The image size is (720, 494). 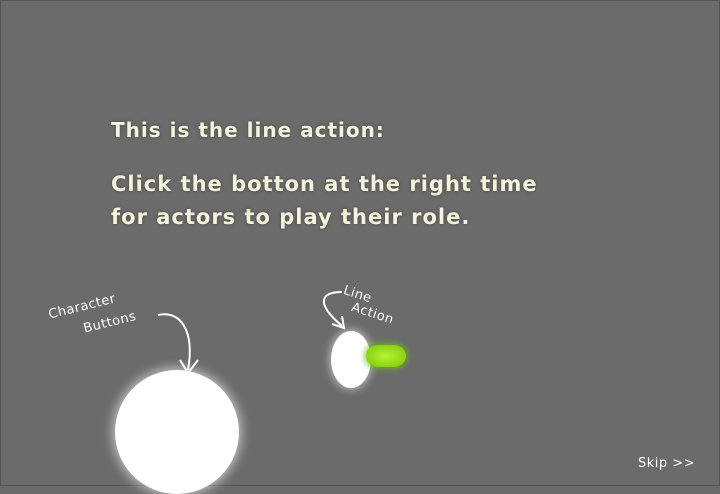 What do you see at coordinates (351, 359) in the screenshot?
I see `actor-button` at bounding box center [351, 359].